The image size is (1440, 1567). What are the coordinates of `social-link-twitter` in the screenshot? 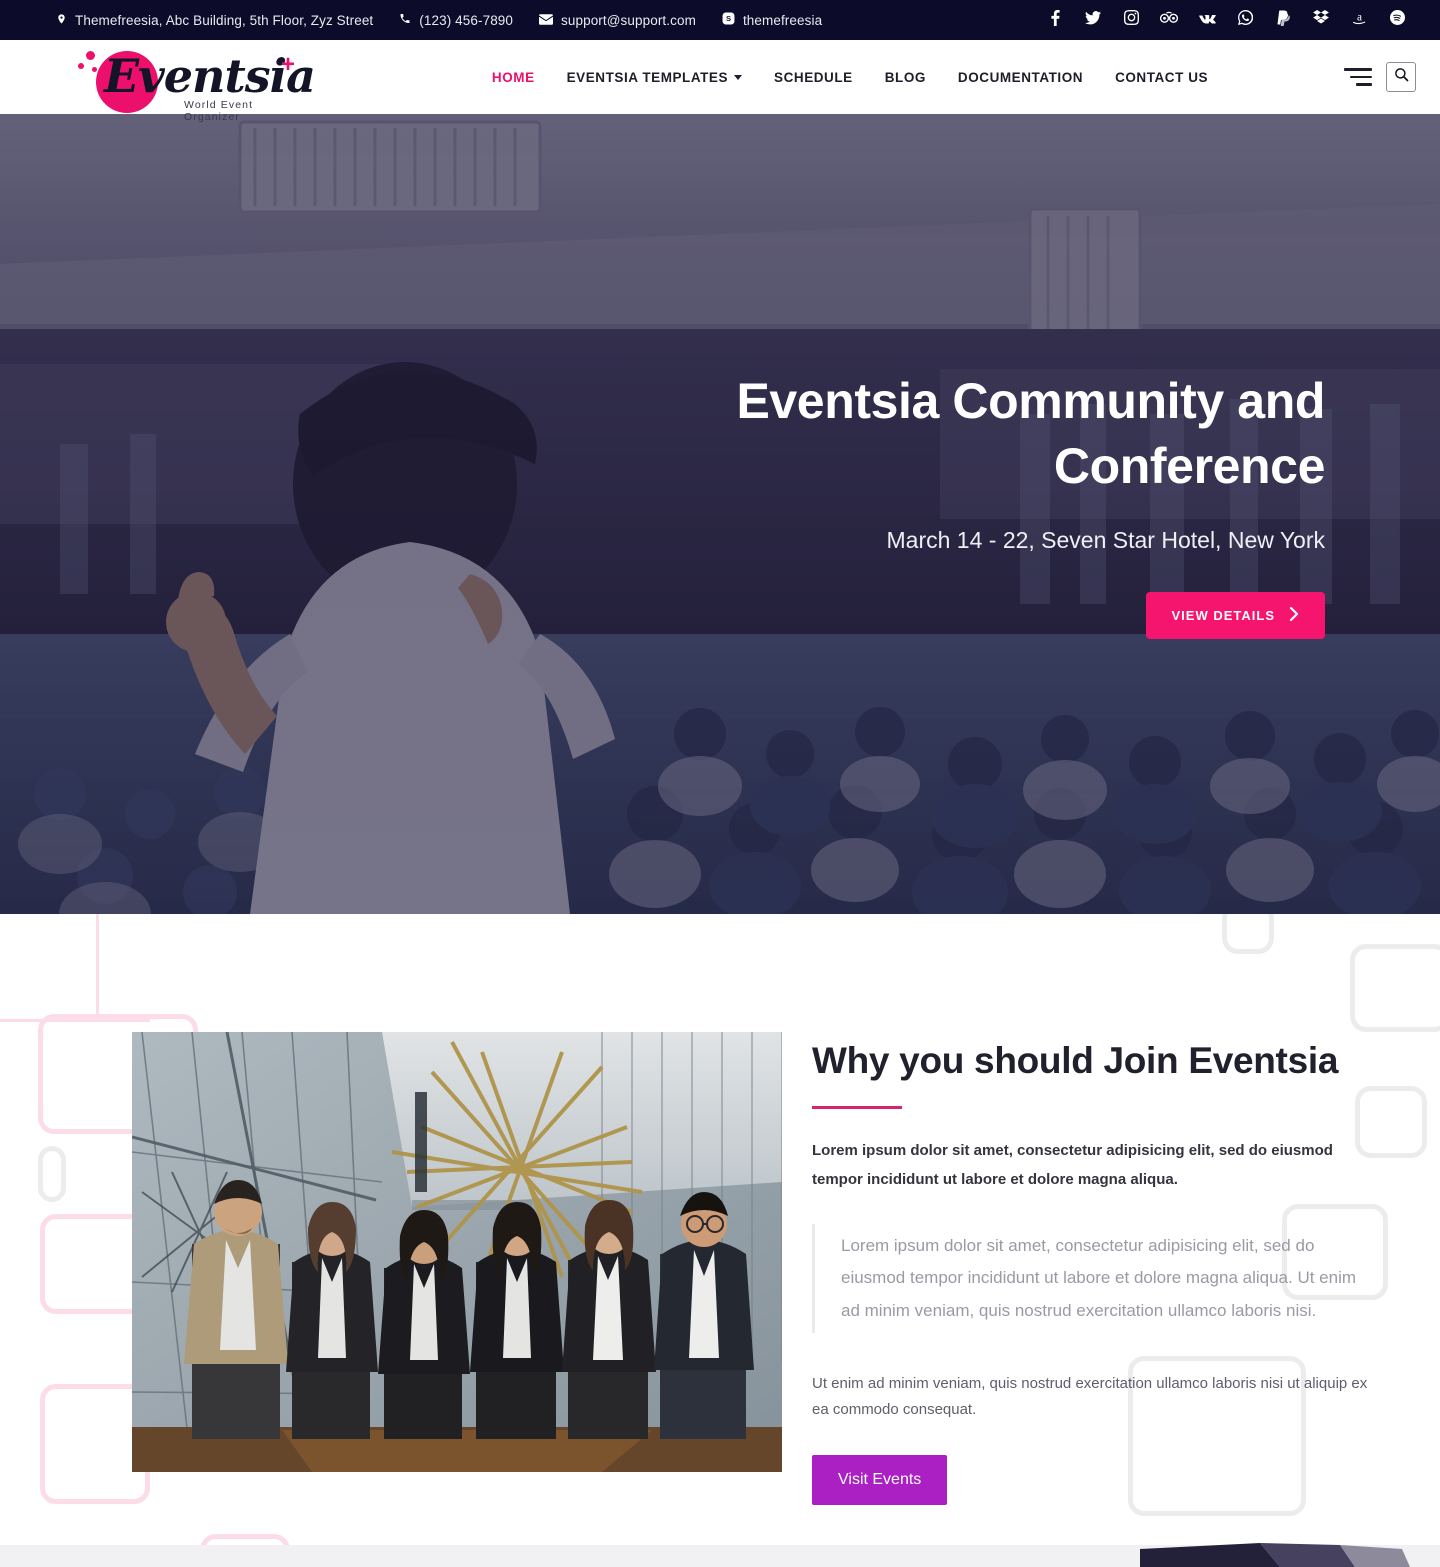 It's located at (1093, 20).